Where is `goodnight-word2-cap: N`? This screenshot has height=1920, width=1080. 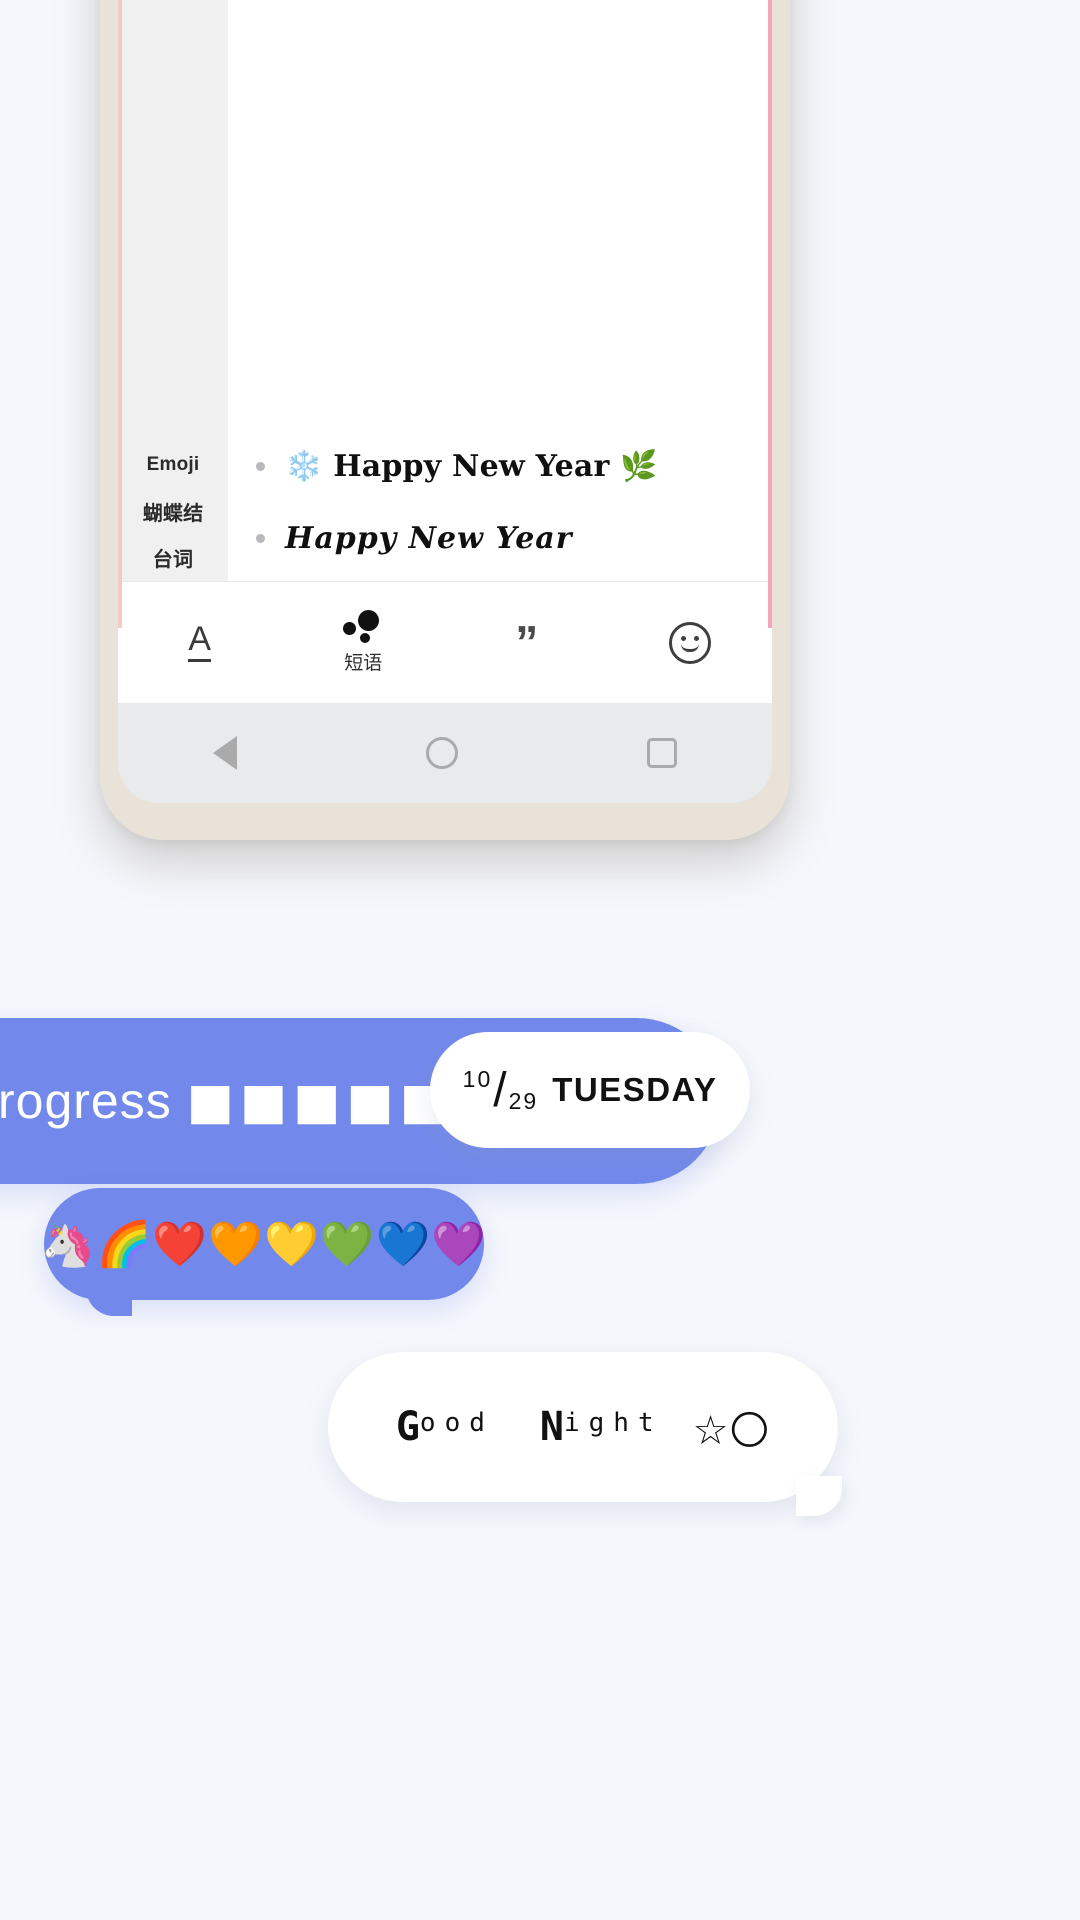
goodnight-word2-cap: N is located at coordinates (551, 1427).